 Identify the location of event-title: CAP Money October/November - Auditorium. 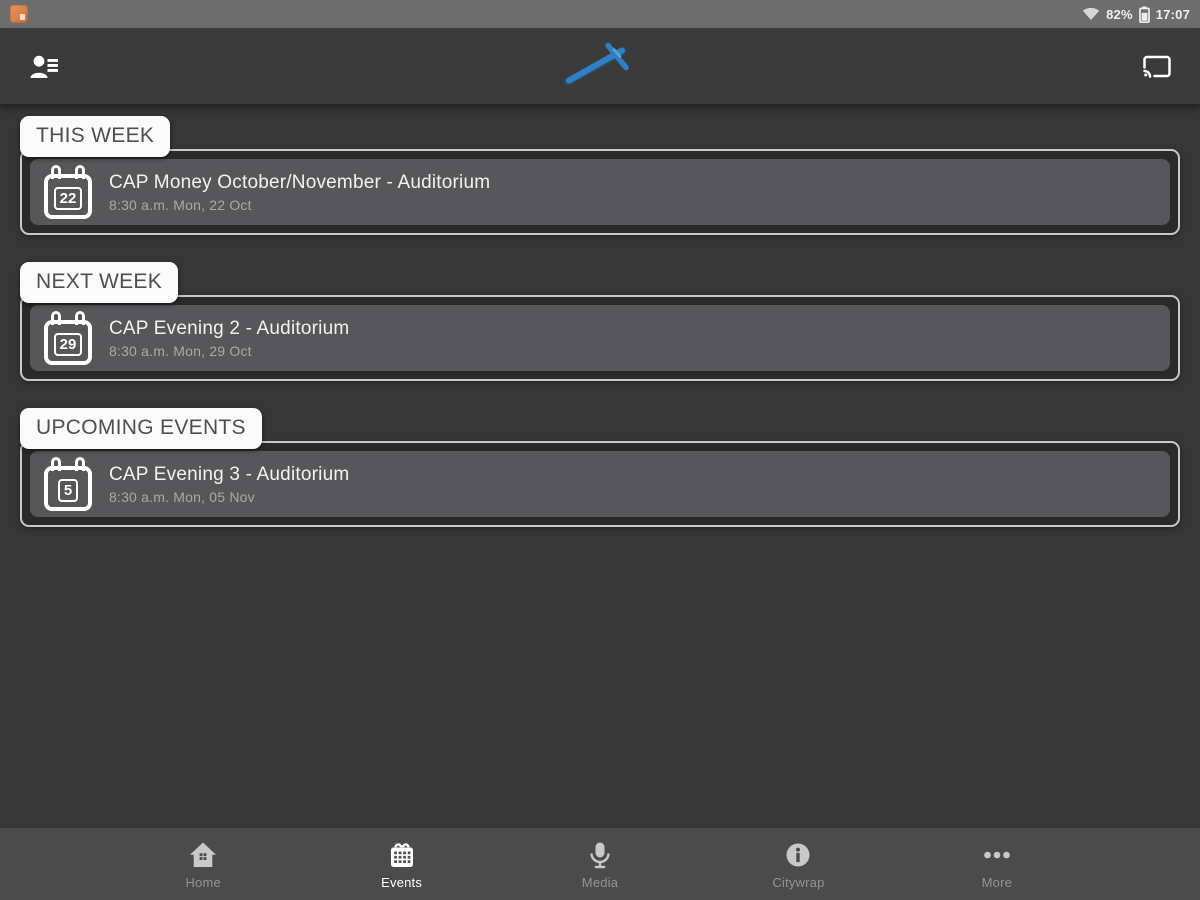
(300, 182).